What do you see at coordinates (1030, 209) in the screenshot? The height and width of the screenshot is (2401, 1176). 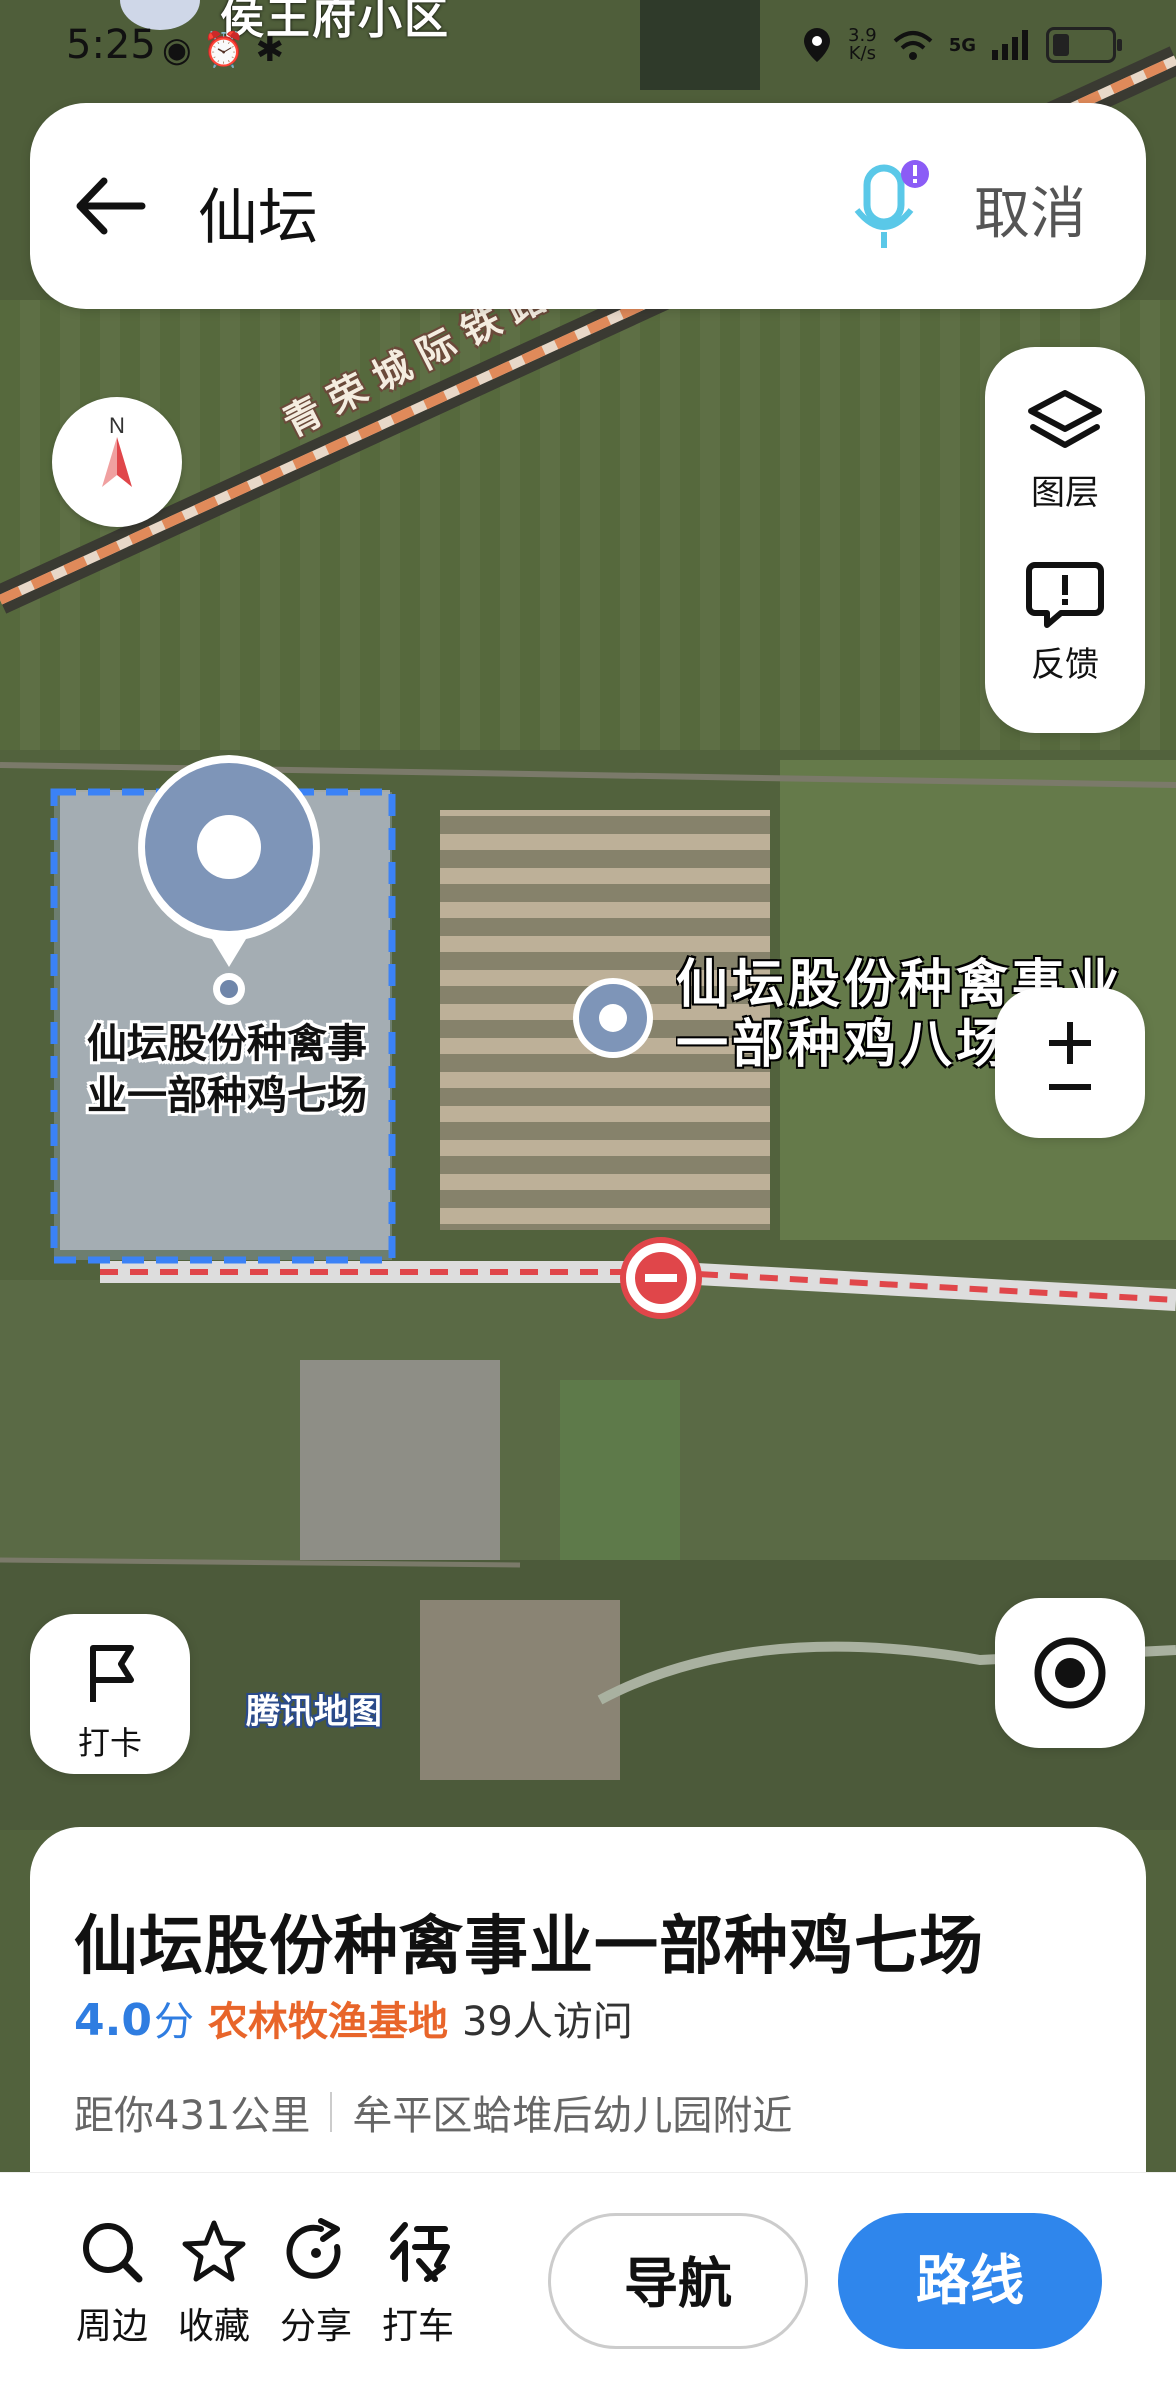 I see `cancel-button: 取消` at bounding box center [1030, 209].